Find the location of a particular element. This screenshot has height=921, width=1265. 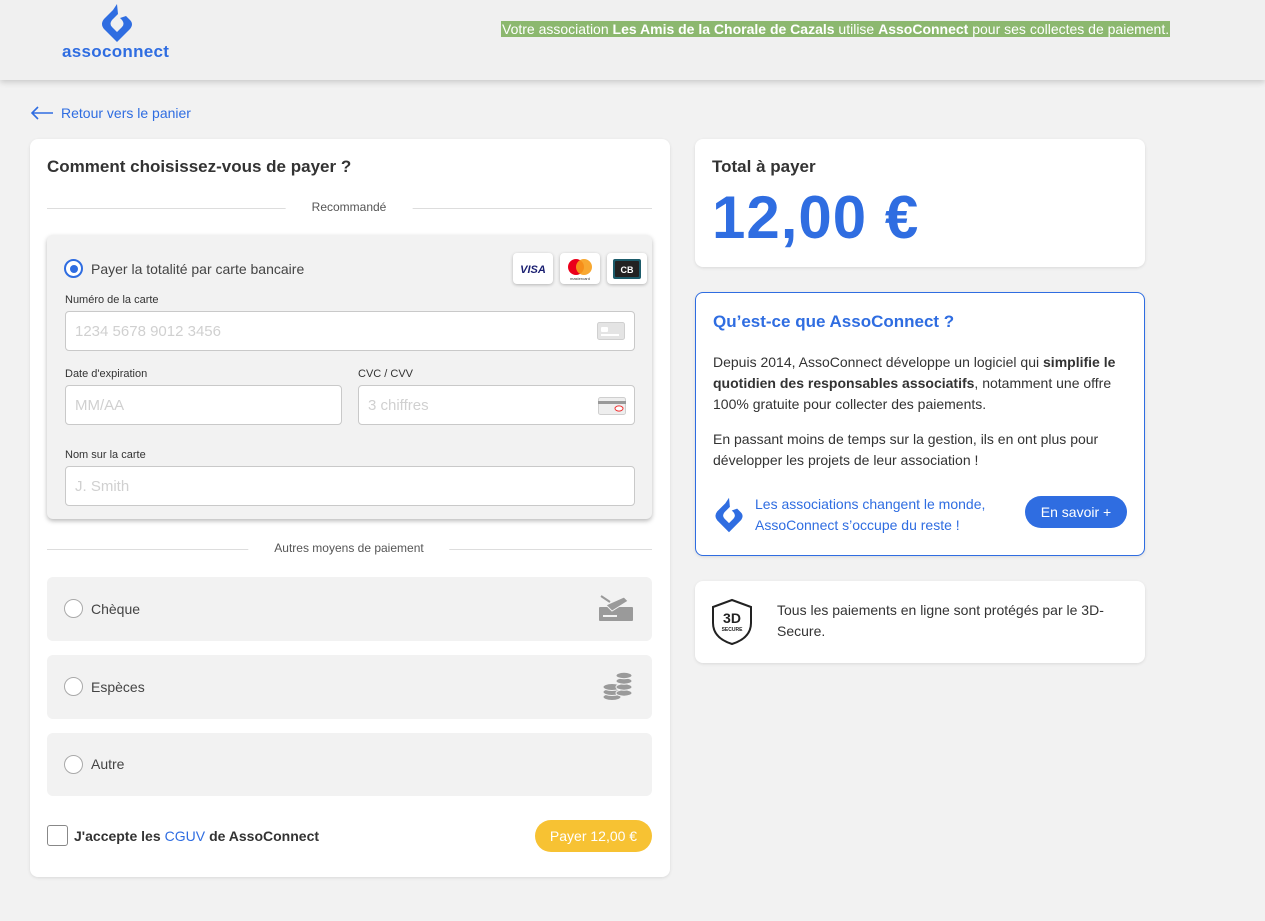

total-card: Total à payer 12,00 € is located at coordinates (920, 203).